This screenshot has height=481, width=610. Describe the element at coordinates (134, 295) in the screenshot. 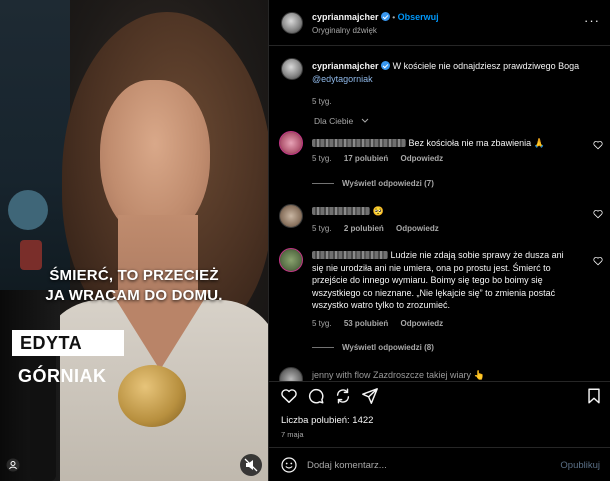

I see `subtitle-line-2: JA WRACAM DO DOMU.` at that location.